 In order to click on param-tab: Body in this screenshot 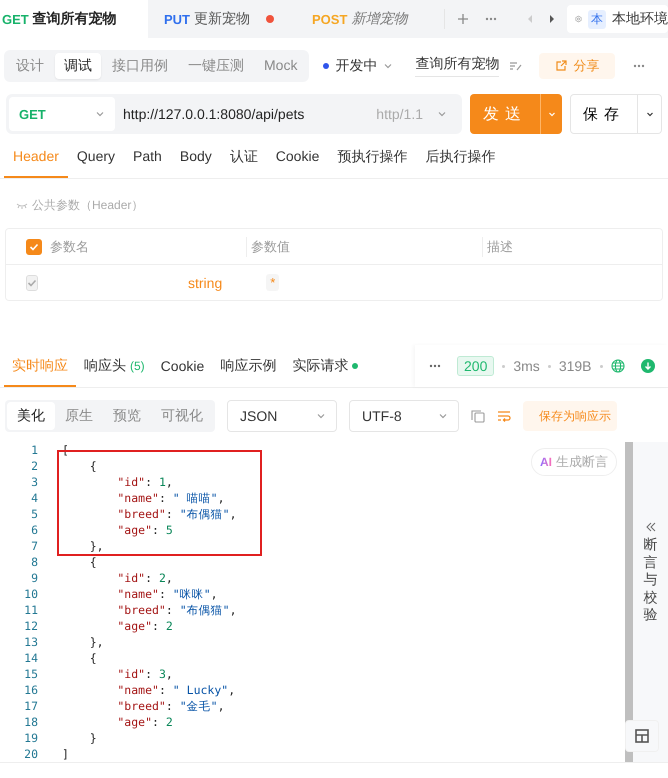, I will do `click(195, 159)`.